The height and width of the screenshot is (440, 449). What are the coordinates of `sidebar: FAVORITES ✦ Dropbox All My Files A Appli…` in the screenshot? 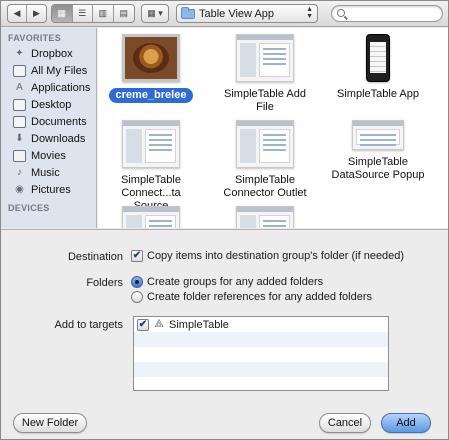 It's located at (49, 128).